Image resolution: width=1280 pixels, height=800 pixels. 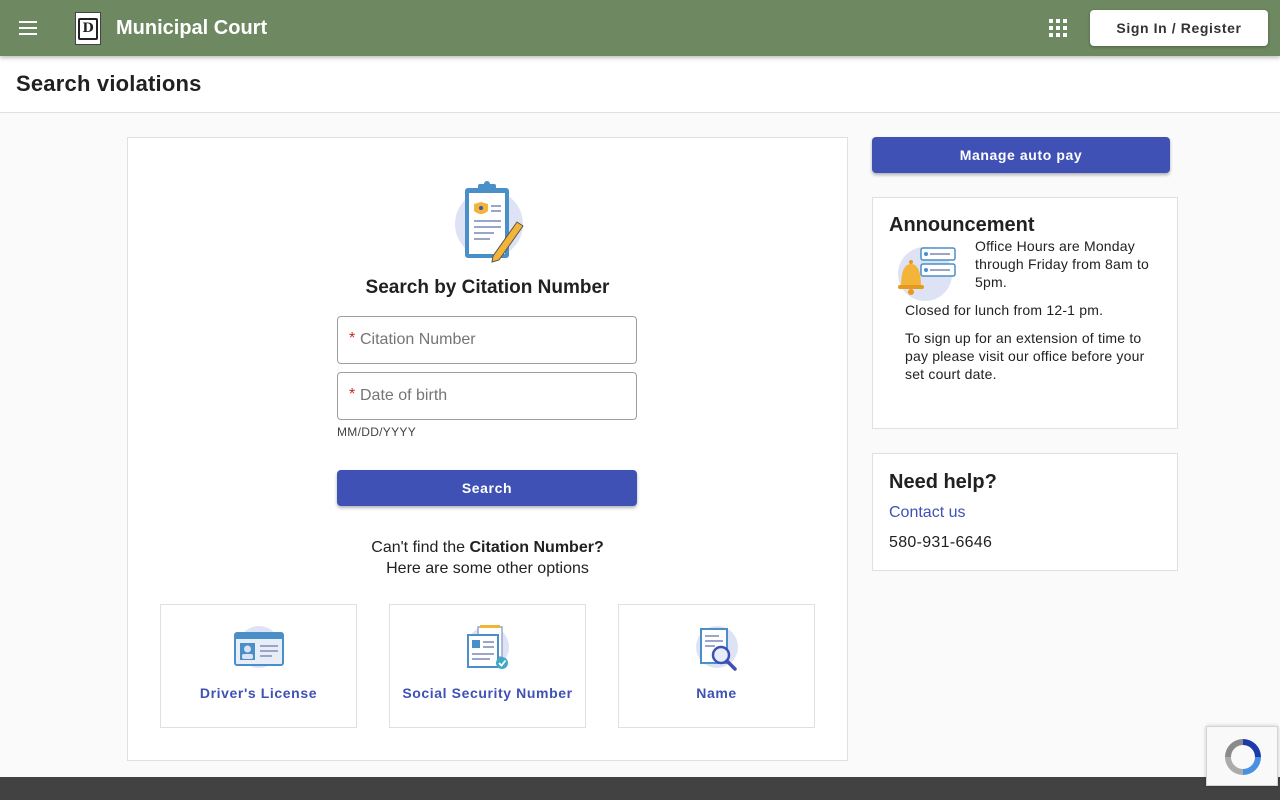 I want to click on footer, so click(x=640, y=788).